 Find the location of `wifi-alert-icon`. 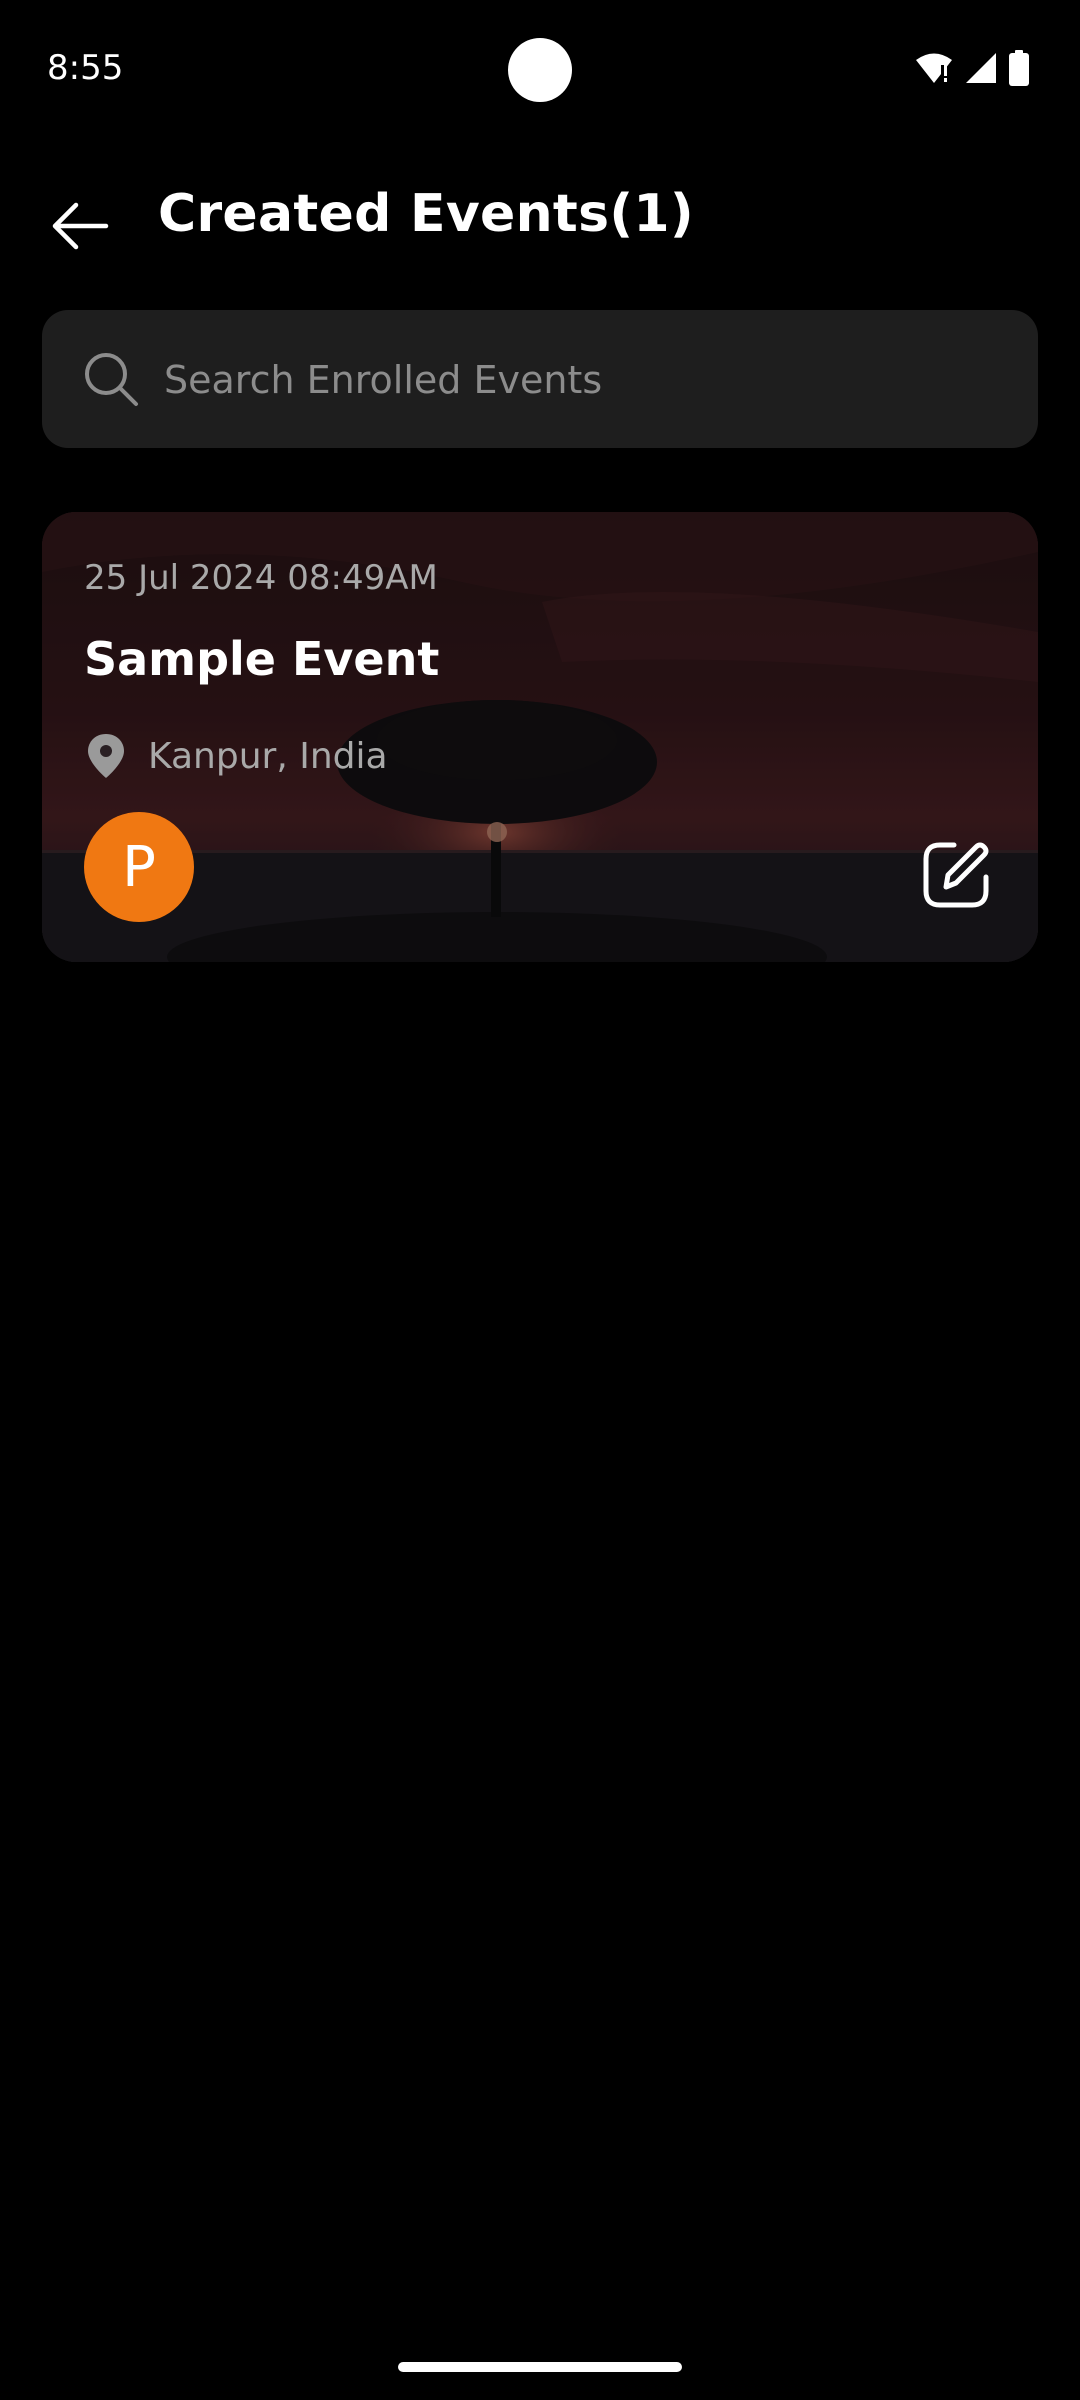

wifi-alert-icon is located at coordinates (934, 68).